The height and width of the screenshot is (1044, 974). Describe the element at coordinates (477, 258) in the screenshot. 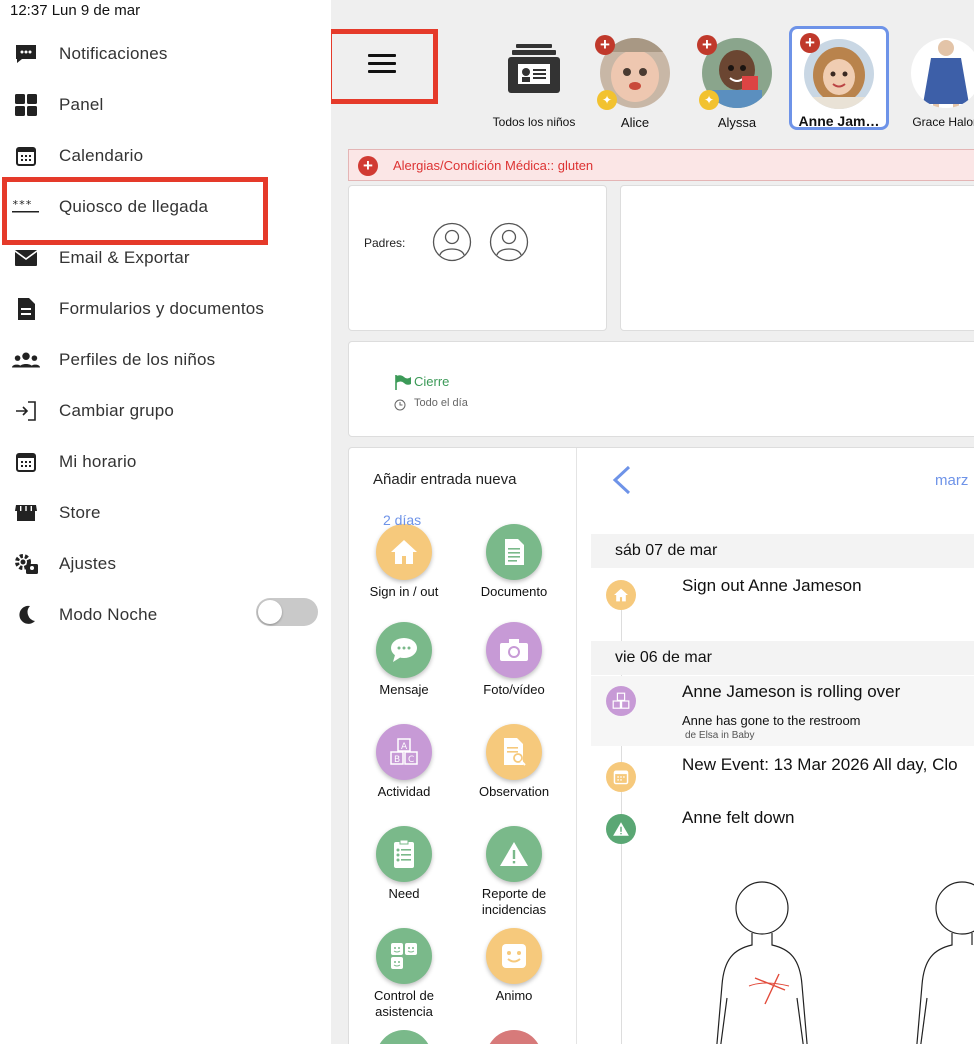

I see `parents-card: Padres:` at that location.